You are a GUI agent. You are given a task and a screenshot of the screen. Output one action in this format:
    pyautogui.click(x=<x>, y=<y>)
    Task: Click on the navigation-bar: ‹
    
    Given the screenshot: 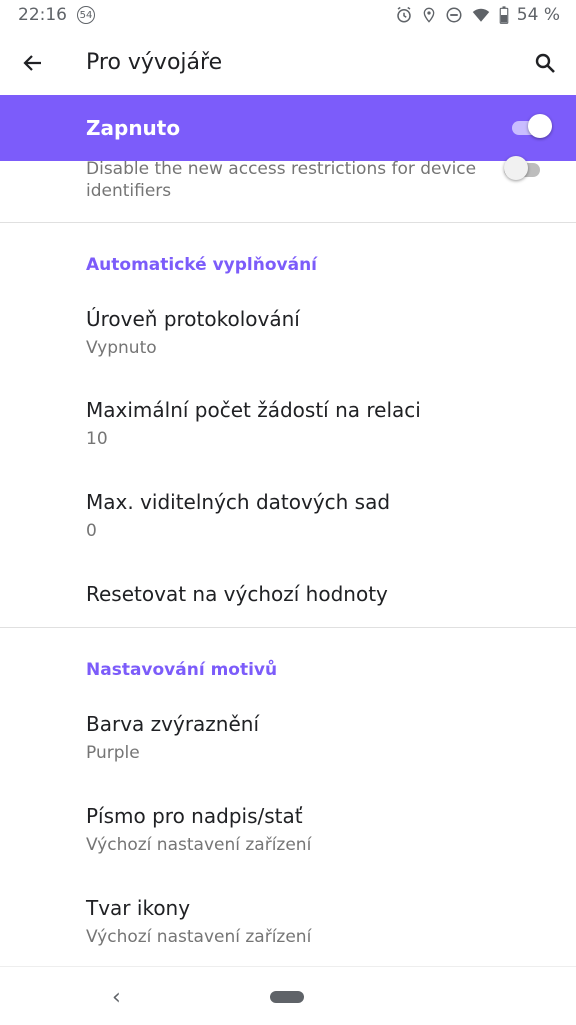 What is the action you would take?
    pyautogui.click(x=288, y=995)
    